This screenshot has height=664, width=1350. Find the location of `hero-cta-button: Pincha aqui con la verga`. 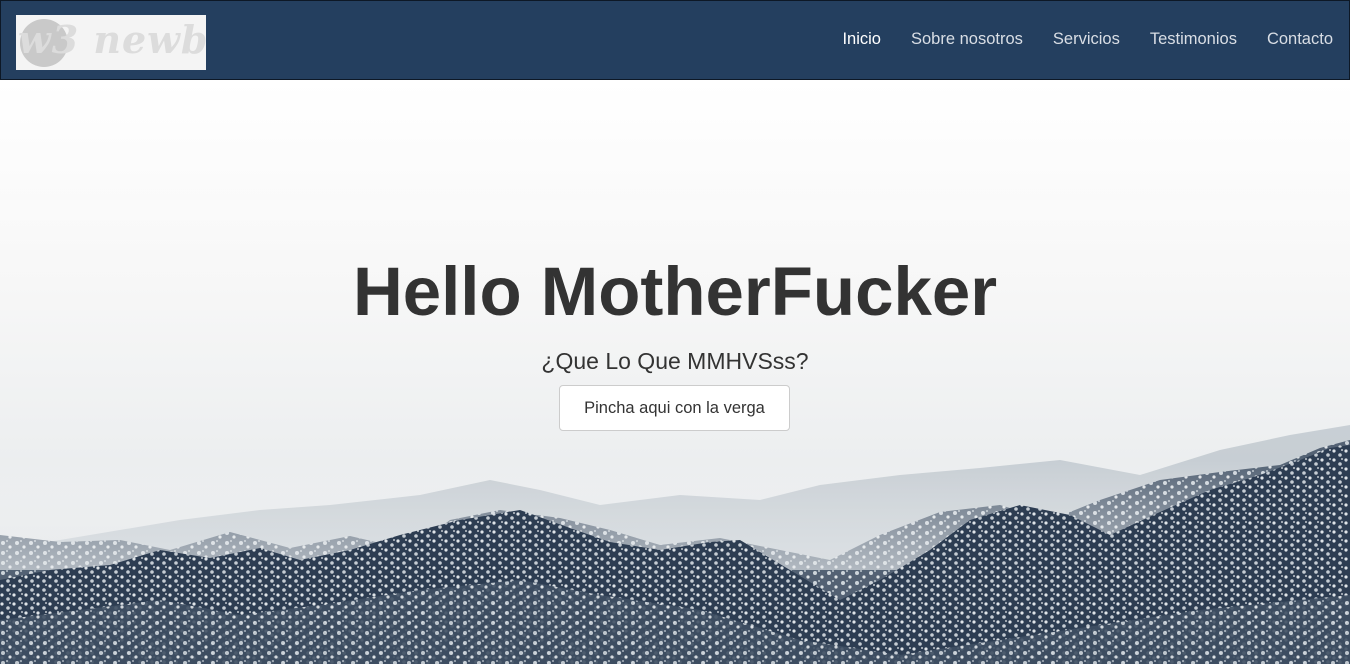

hero-cta-button: Pincha aqui con la verga is located at coordinates (674, 408).